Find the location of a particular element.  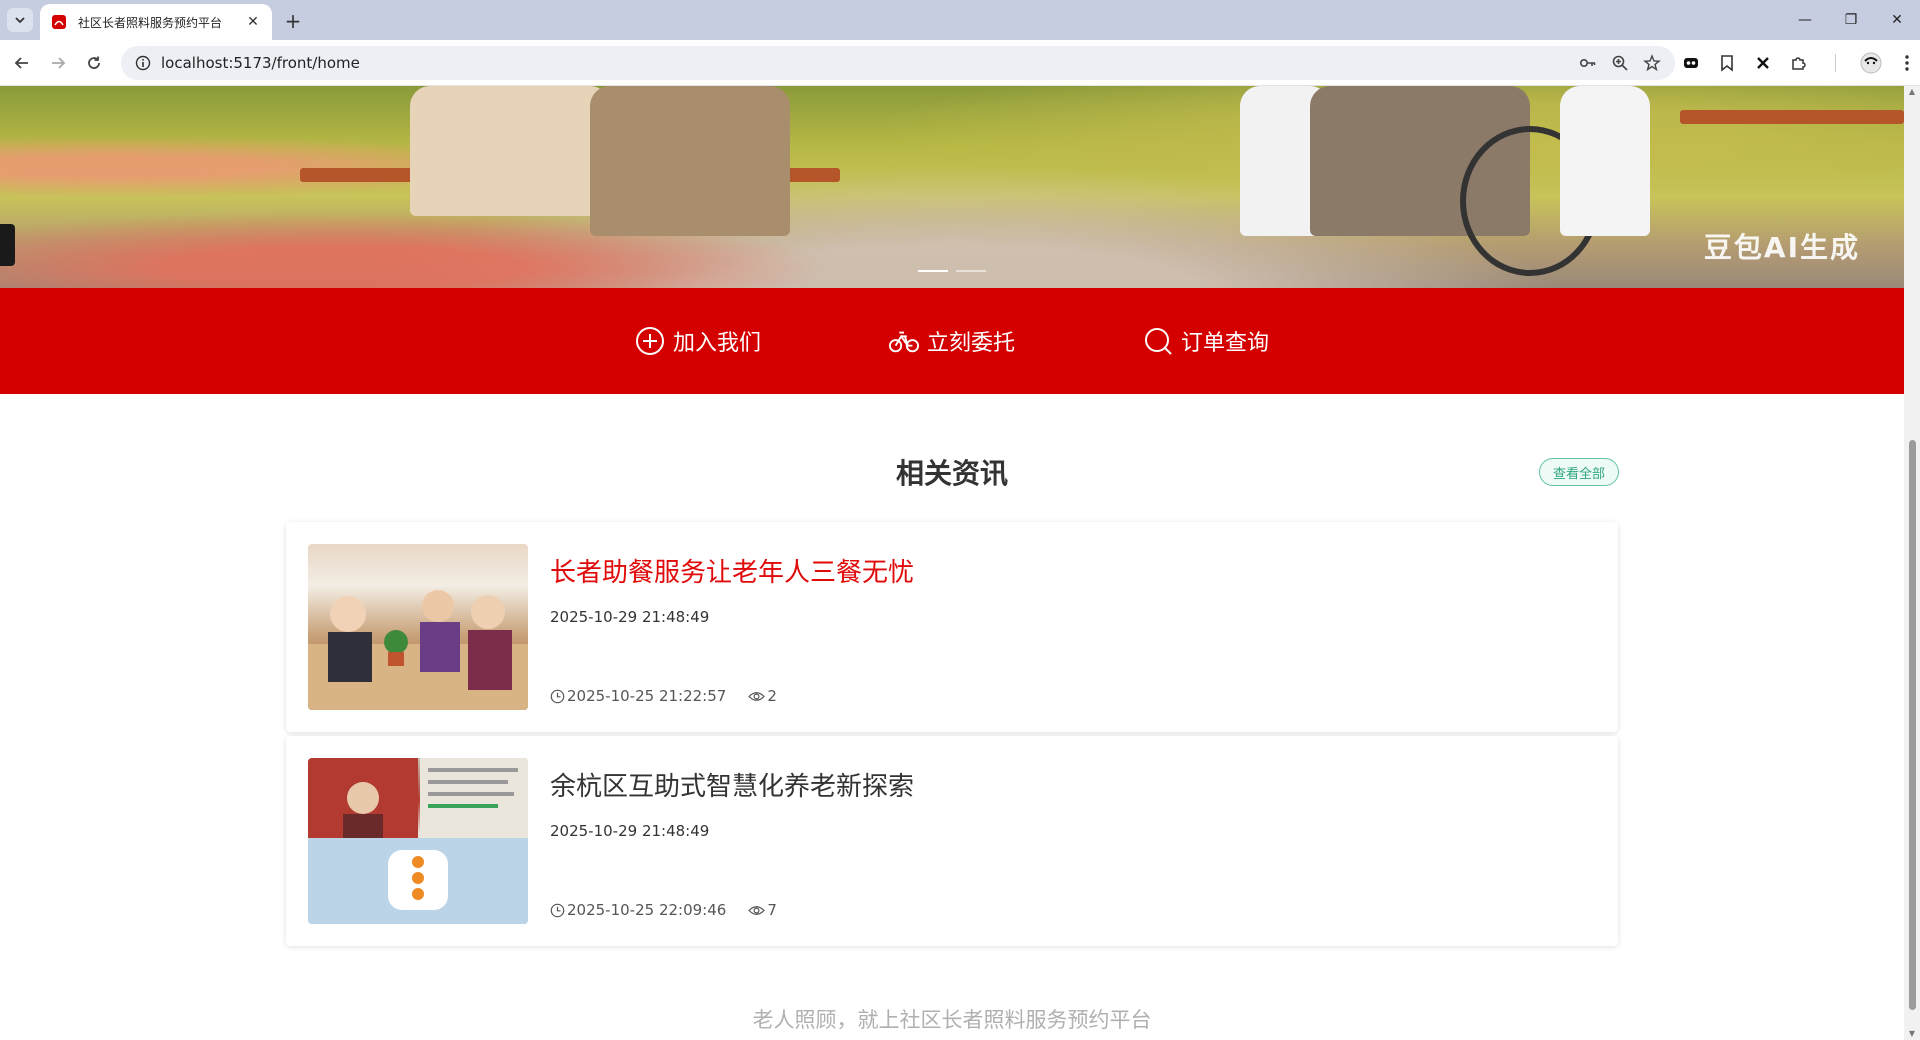

close-window-button: ✕ is located at coordinates (1897, 20).